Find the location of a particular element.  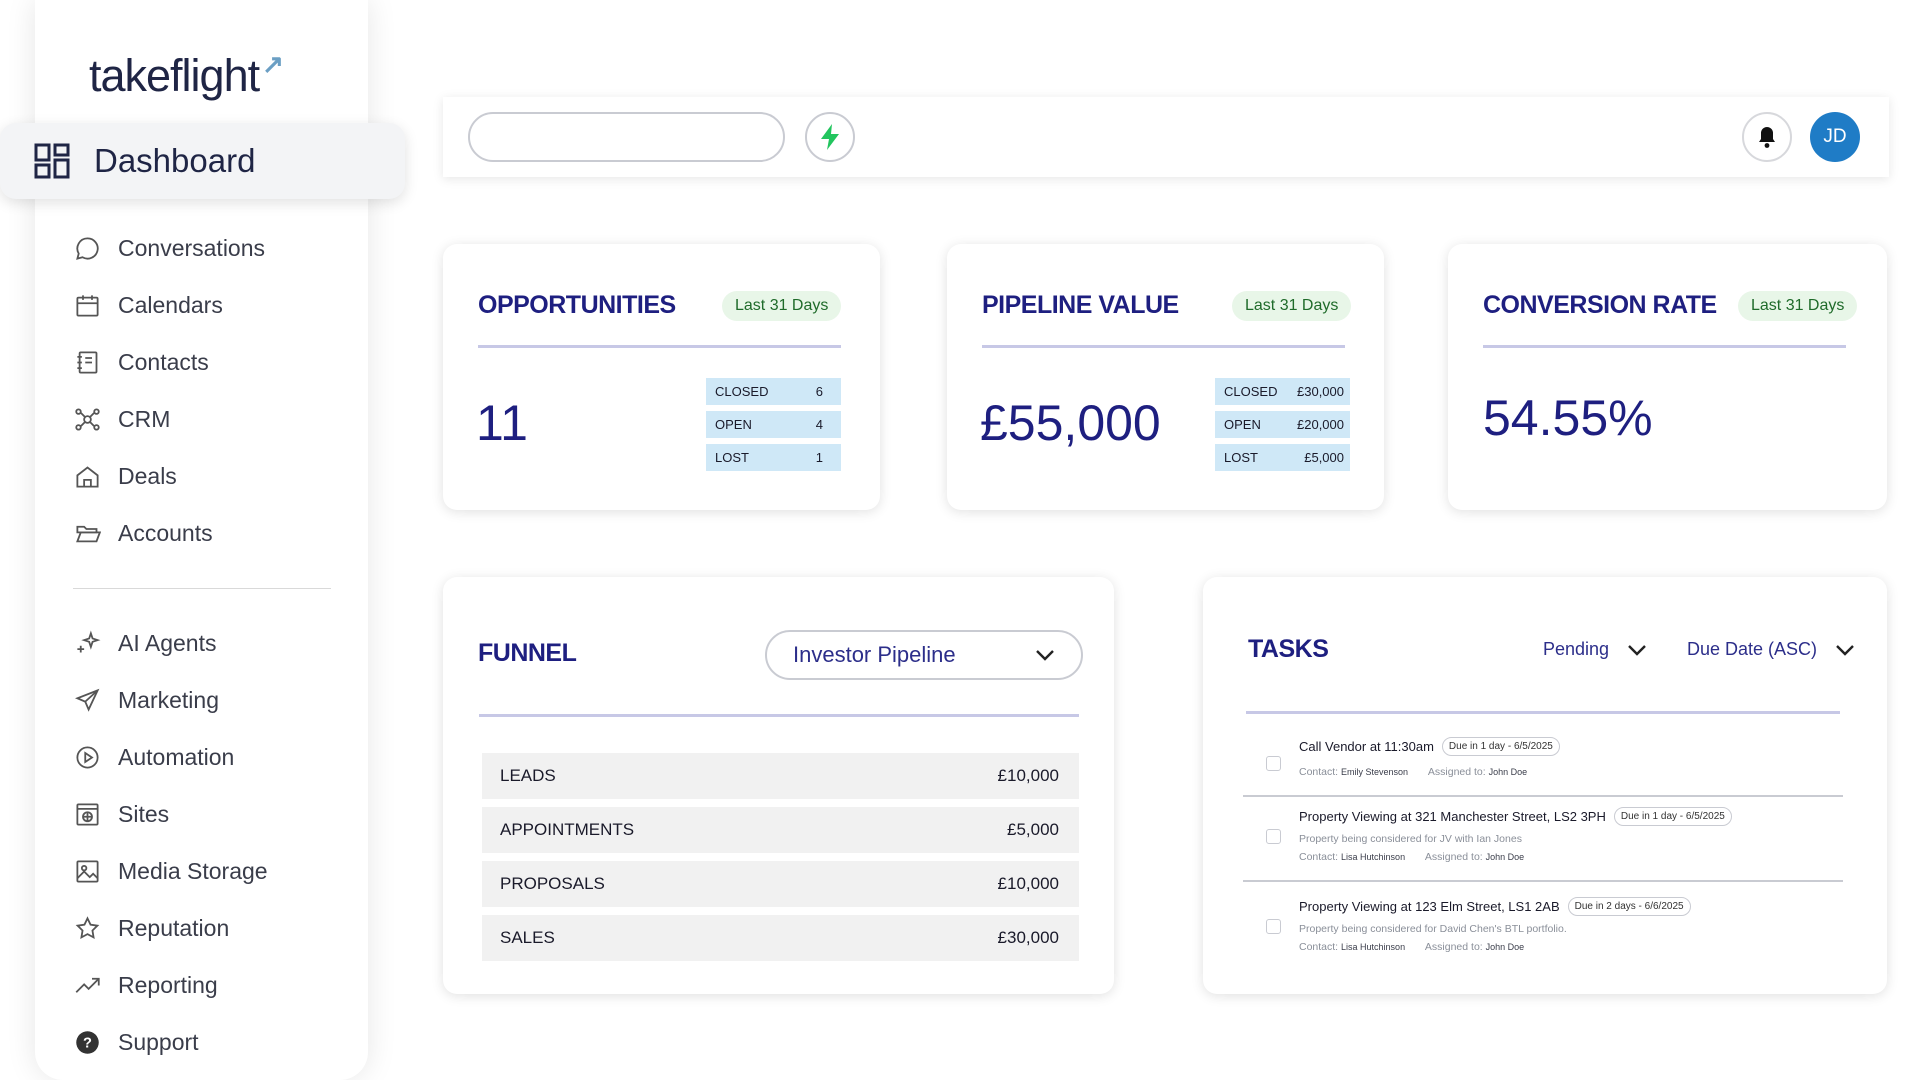

calendar-icon is located at coordinates (87, 306).